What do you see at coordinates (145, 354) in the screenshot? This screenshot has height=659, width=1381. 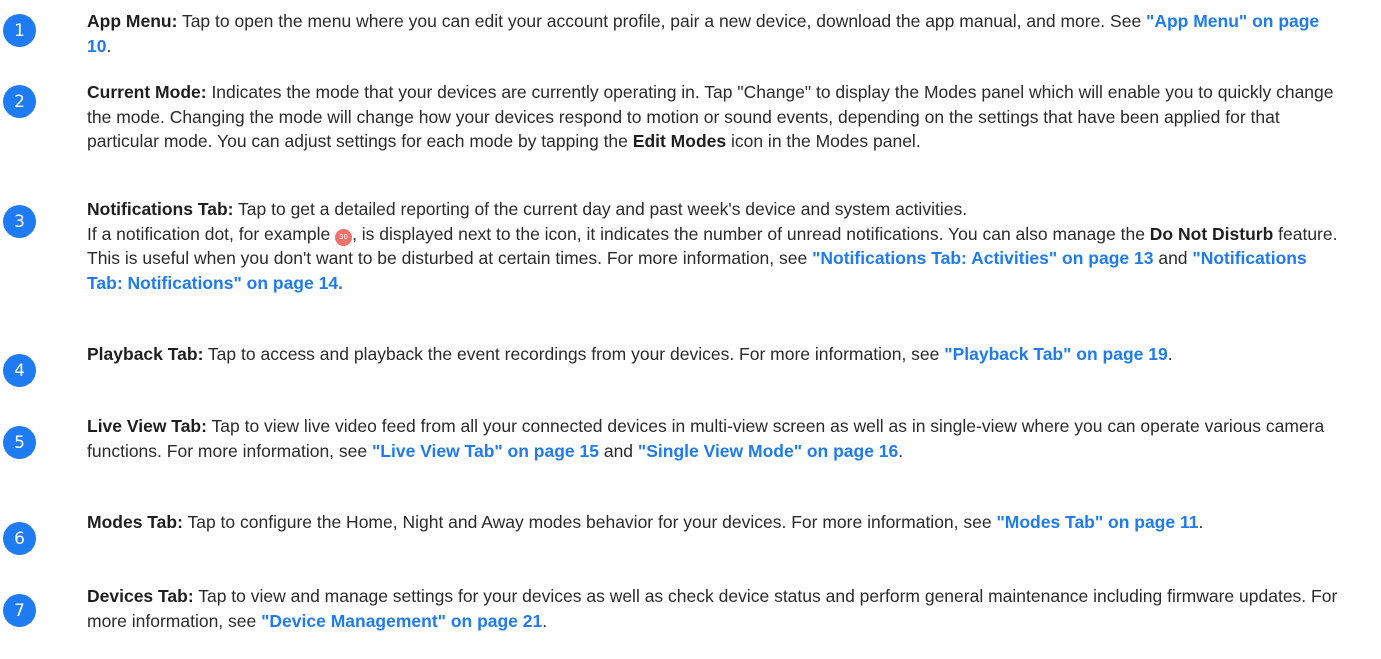 I see `item-label: Playback Tab:` at bounding box center [145, 354].